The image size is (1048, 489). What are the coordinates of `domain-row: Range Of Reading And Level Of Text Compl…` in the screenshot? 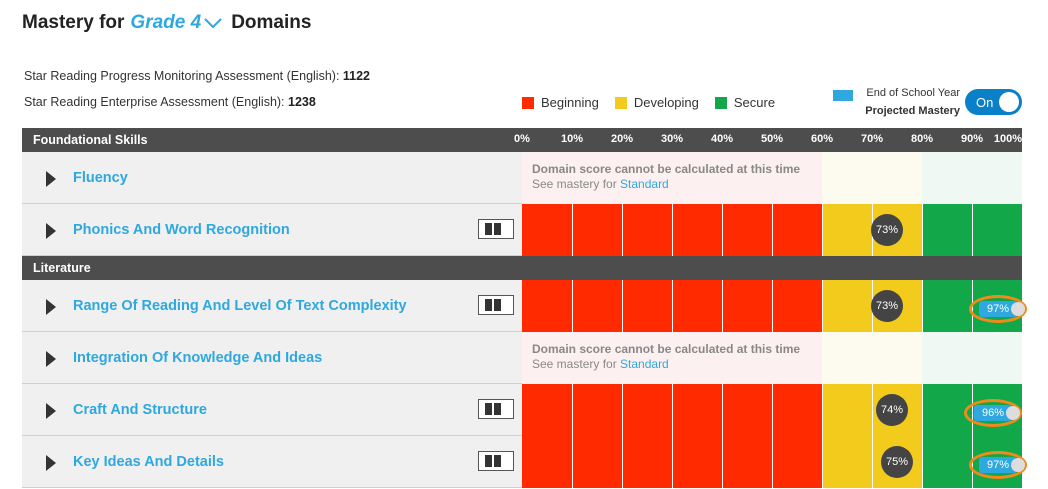 It's located at (524, 306).